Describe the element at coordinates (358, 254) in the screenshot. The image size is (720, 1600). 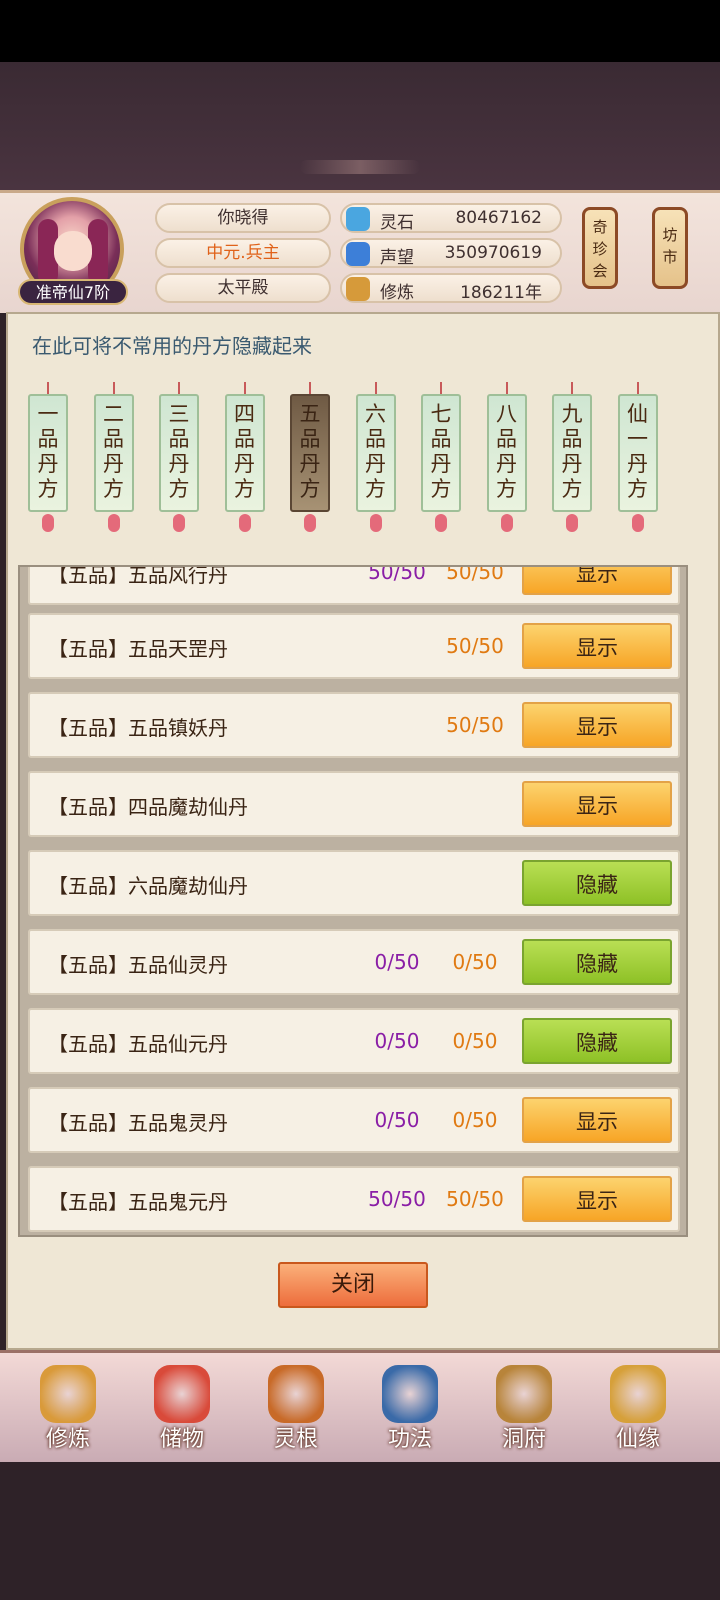
I see `reputation-icon` at that location.